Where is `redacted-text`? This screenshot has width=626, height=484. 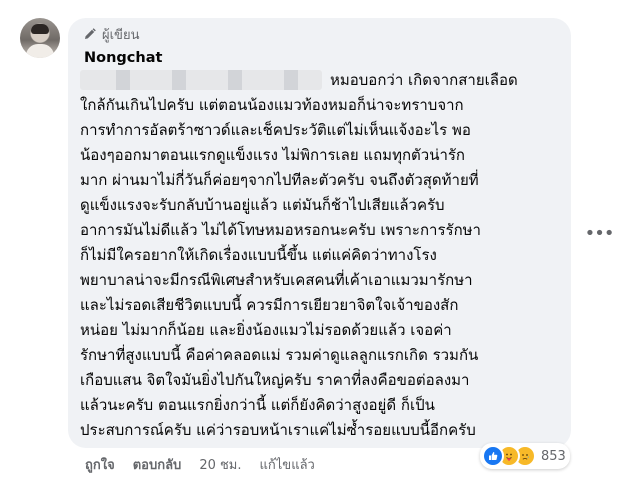 redacted-text is located at coordinates (201, 80).